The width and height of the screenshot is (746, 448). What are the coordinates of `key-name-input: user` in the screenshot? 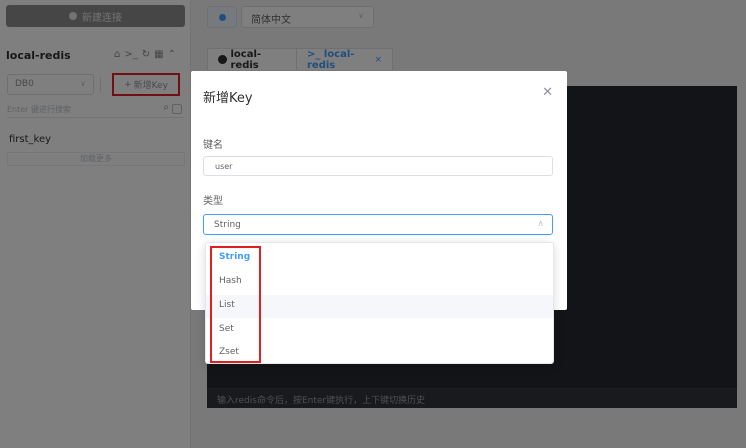 It's located at (378, 166).